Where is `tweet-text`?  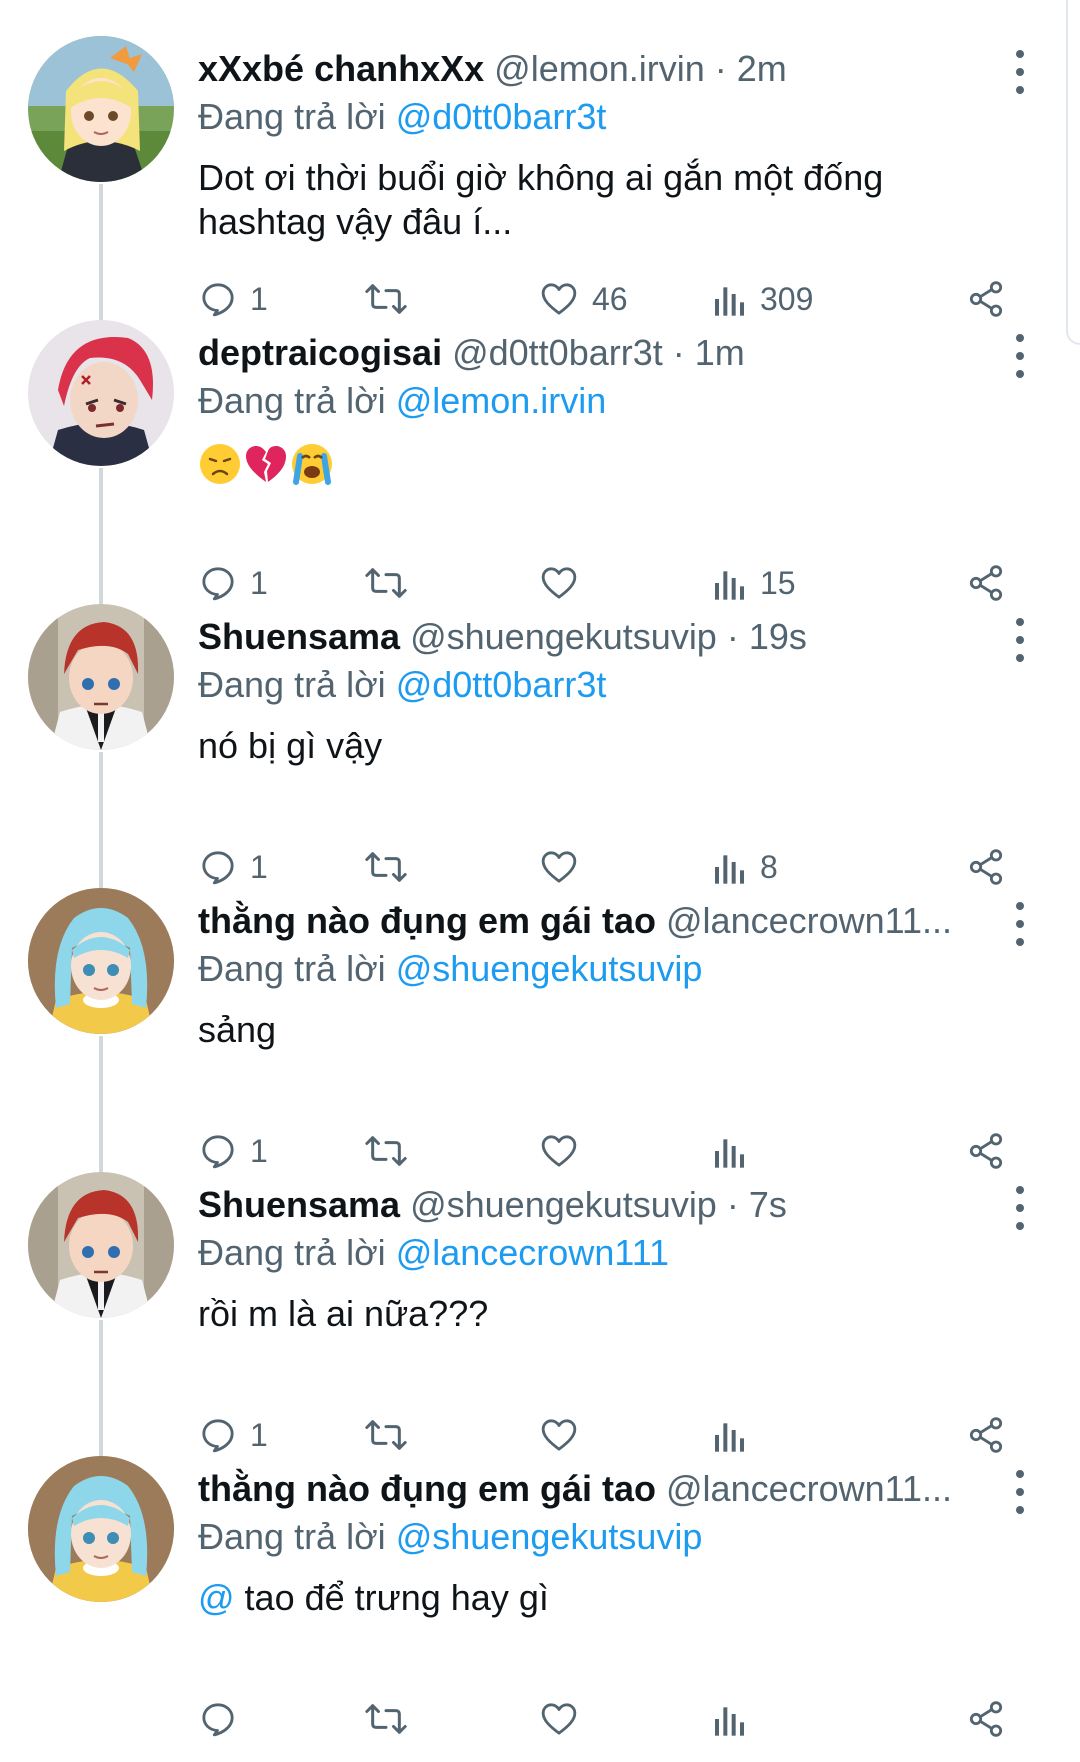
tweet-text is located at coordinates (608, 463).